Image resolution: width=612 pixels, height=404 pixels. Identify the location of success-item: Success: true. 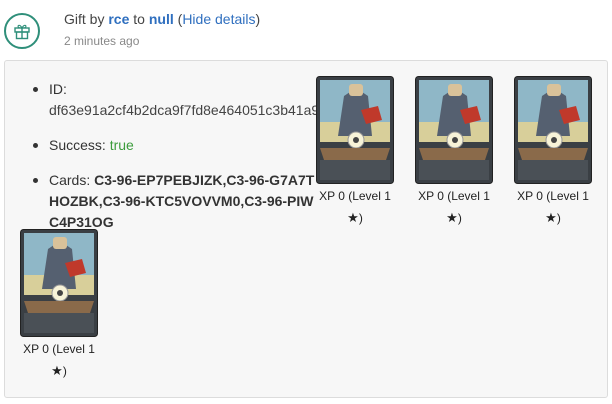
(176, 145).